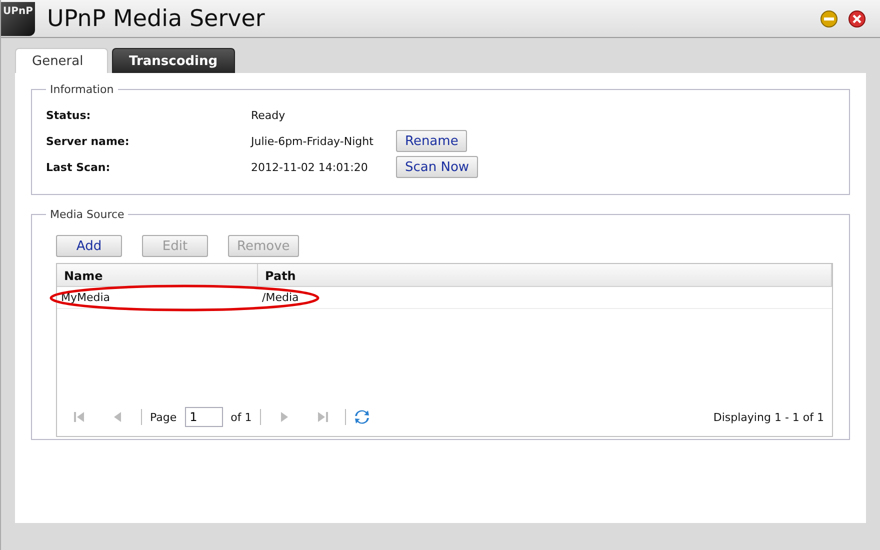 This screenshot has height=550, width=880. I want to click on action-button: Scan Now, so click(437, 167).